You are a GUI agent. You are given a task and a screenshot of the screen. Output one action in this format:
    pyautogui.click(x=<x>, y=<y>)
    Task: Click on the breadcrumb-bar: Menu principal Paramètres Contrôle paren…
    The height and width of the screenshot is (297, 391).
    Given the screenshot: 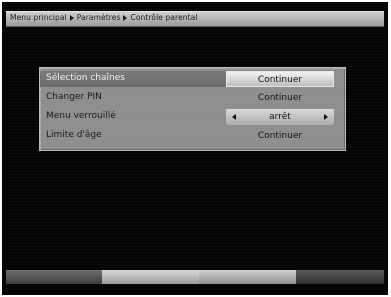 What is the action you would take?
    pyautogui.click(x=195, y=19)
    